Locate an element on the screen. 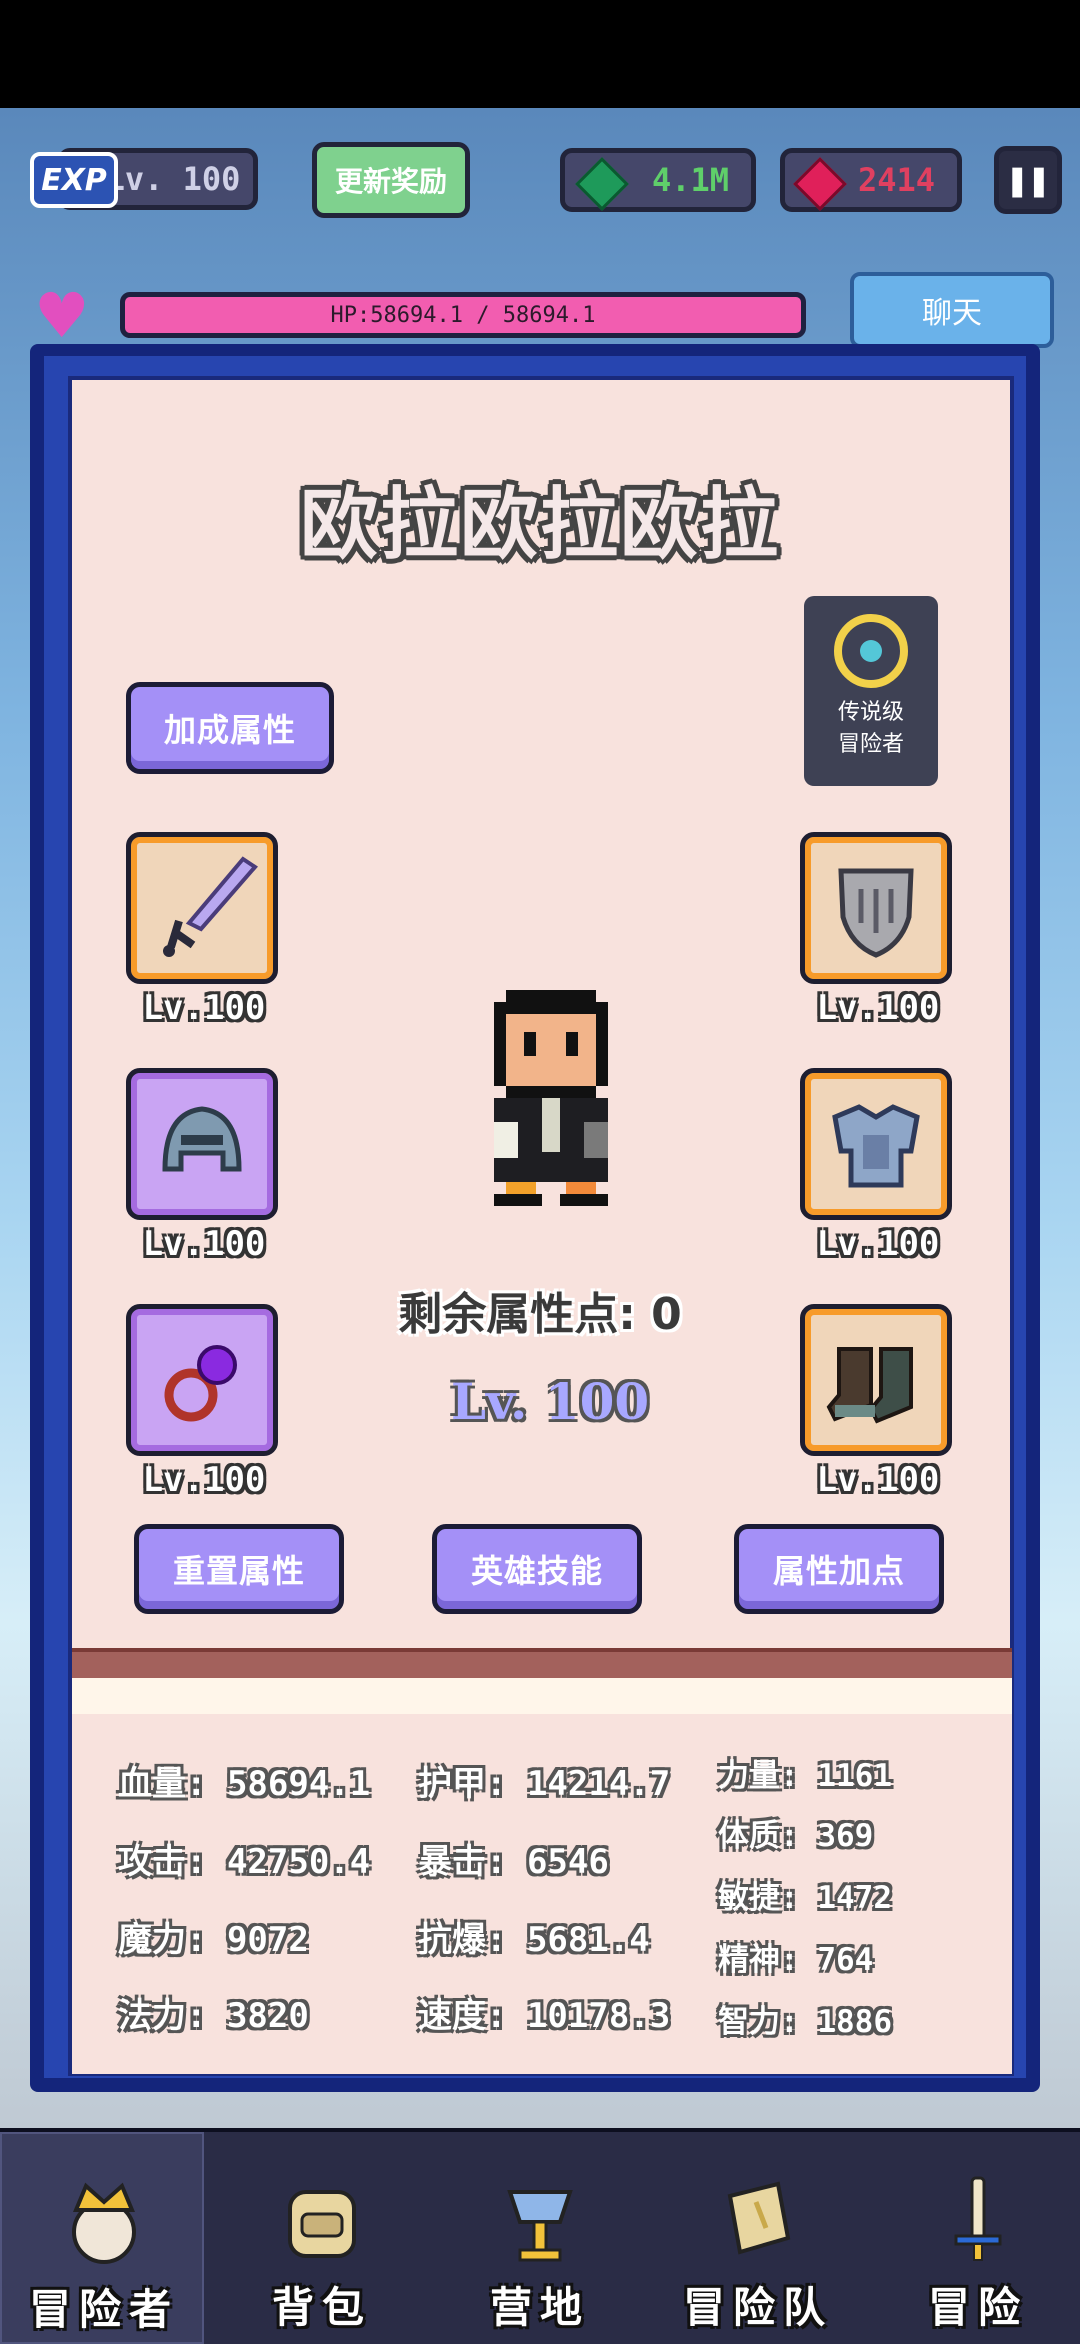  pause-icon: ❚❚ is located at coordinates (1028, 180).